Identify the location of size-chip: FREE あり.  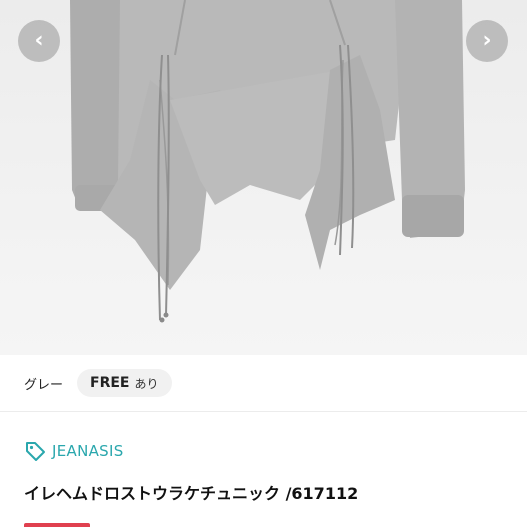
(124, 383).